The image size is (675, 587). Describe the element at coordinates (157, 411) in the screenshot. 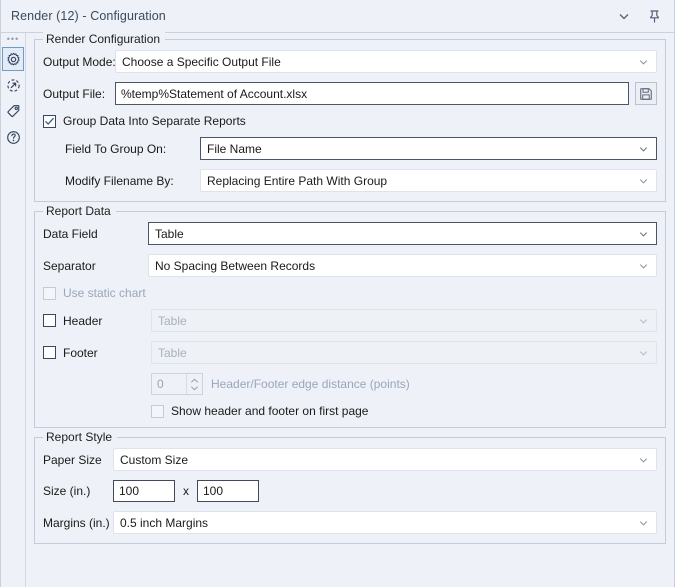

I see `show-on-first-page-checkbox` at that location.